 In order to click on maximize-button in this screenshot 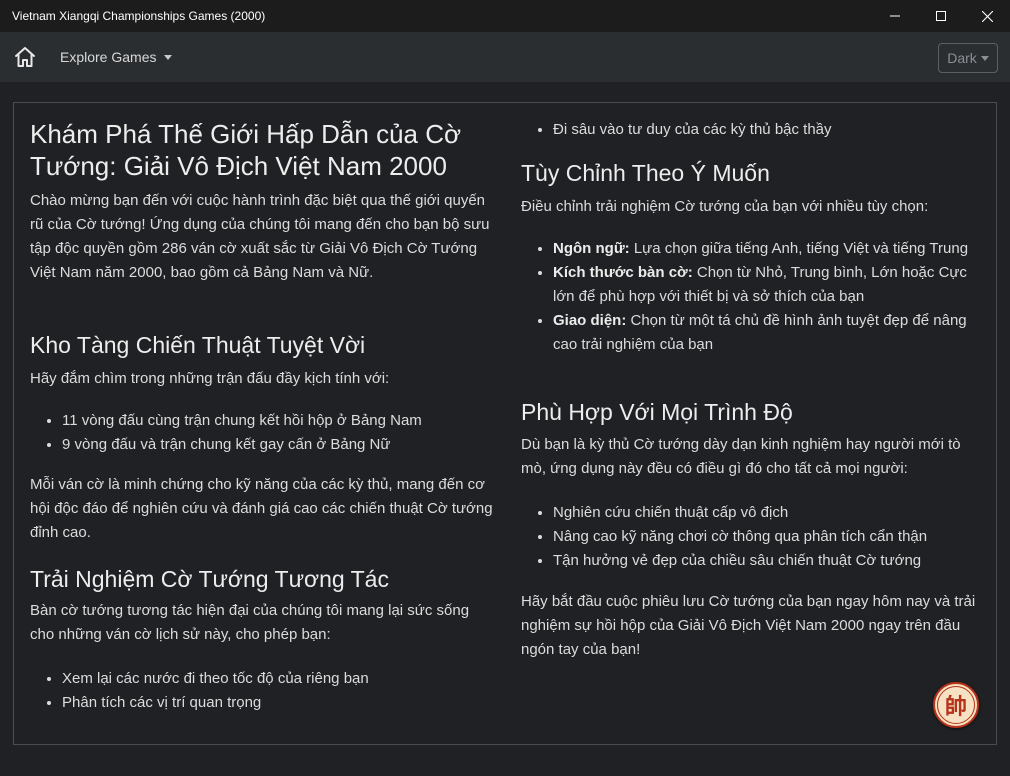, I will do `click(941, 16)`.